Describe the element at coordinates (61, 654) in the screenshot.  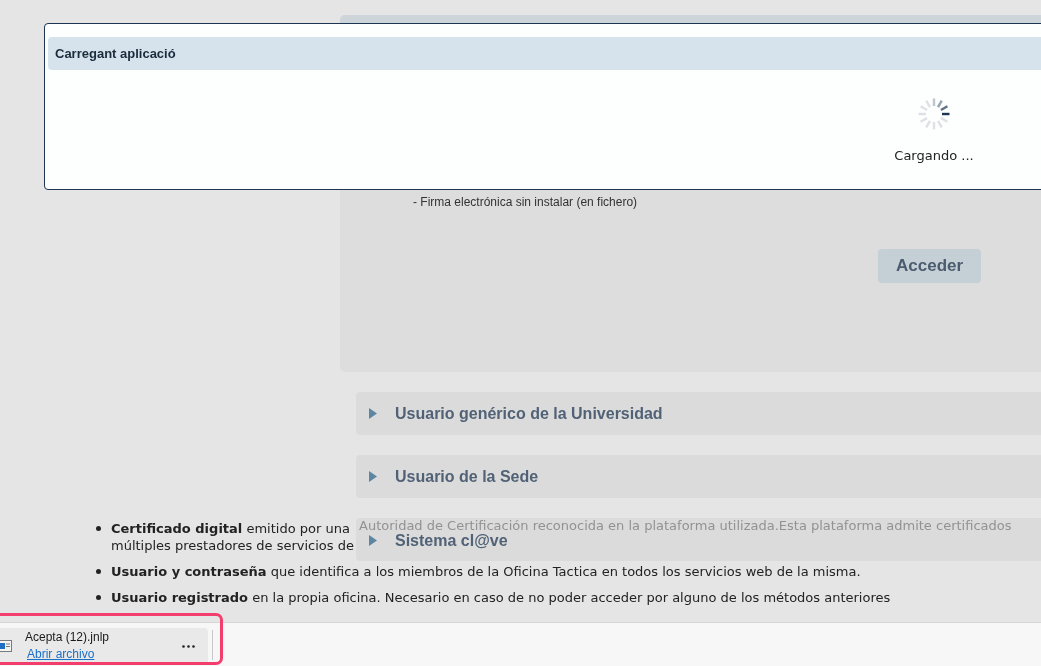
I see `open-file-link: Abrir archivo` at that location.